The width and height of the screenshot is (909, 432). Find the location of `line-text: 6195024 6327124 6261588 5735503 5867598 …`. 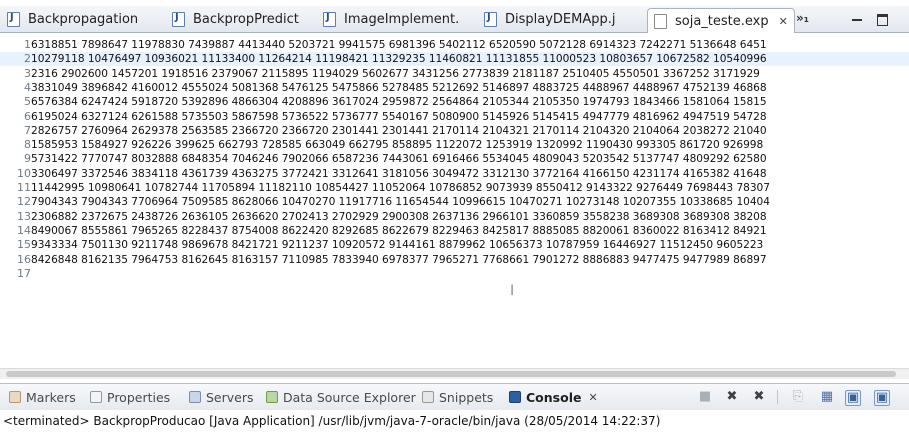

line-text: 6195024 6327124 6261588 5735503 5867598 … is located at coordinates (399, 117).